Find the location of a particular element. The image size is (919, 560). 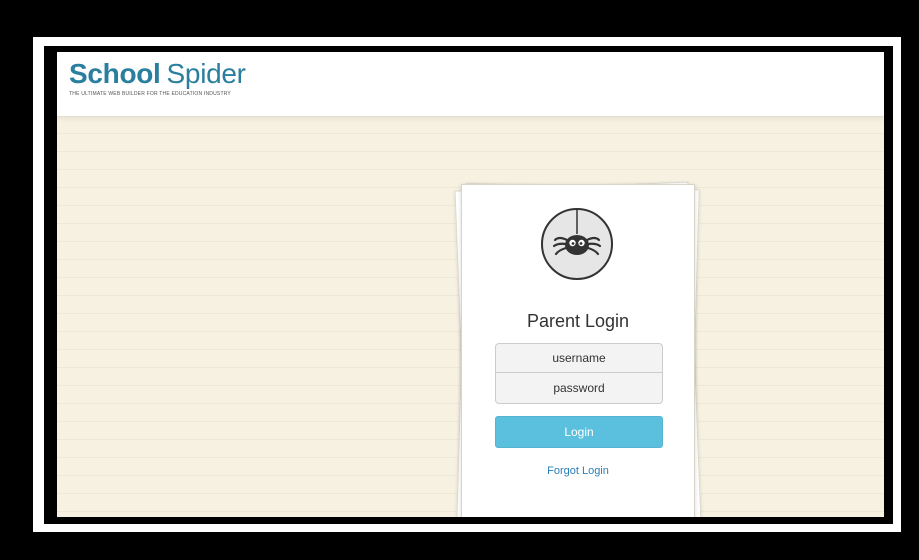

logo-wordmark: School Spider is located at coordinates (157, 74).